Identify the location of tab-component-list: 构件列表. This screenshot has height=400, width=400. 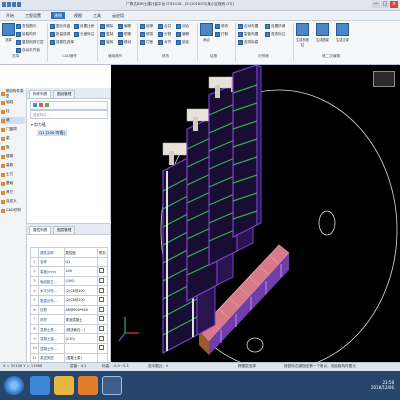
(40, 94).